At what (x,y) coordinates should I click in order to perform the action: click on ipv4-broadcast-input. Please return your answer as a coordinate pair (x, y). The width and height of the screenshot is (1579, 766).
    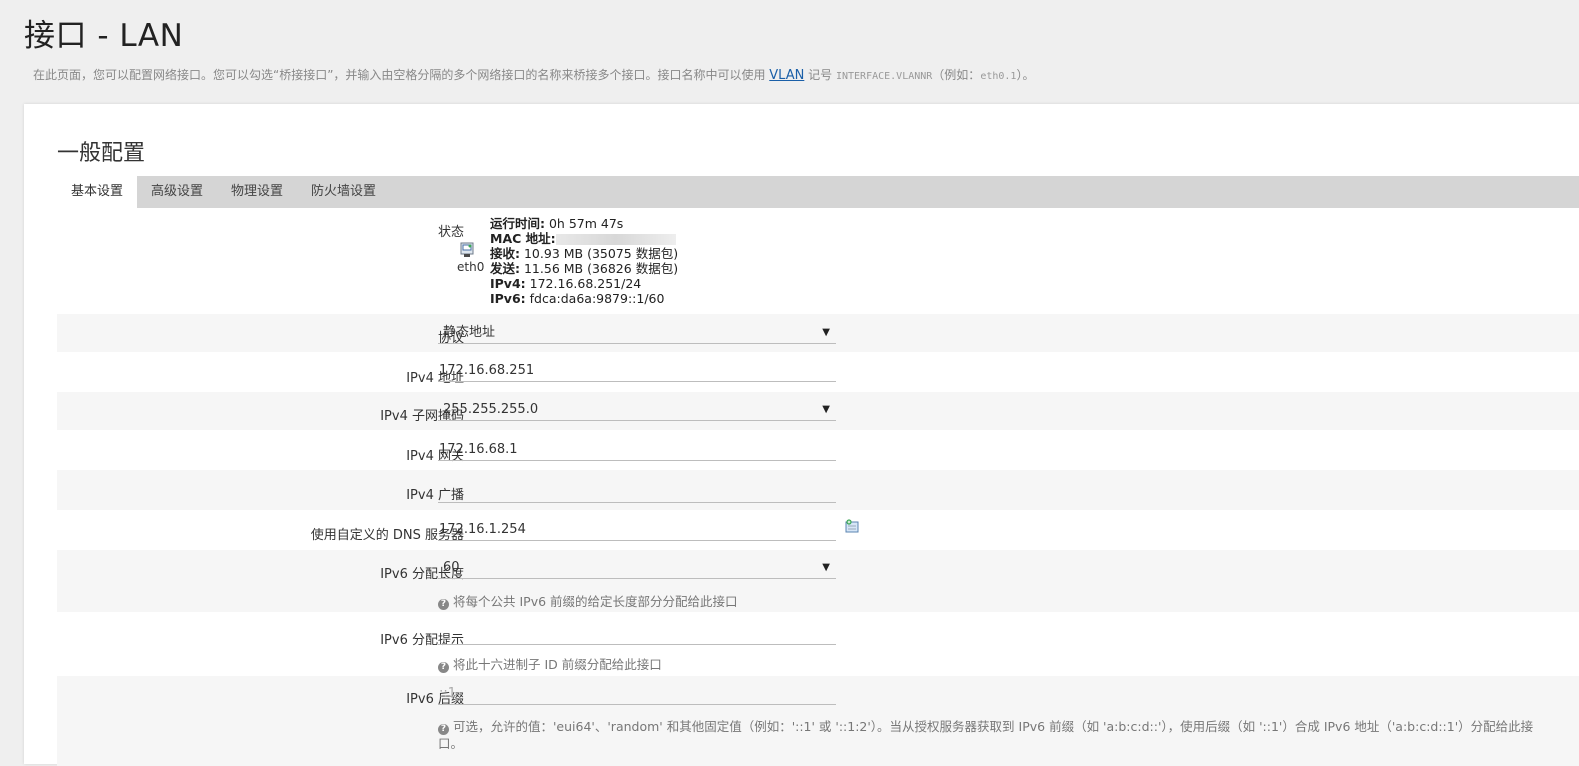
    Looking at the image, I should click on (637, 492).